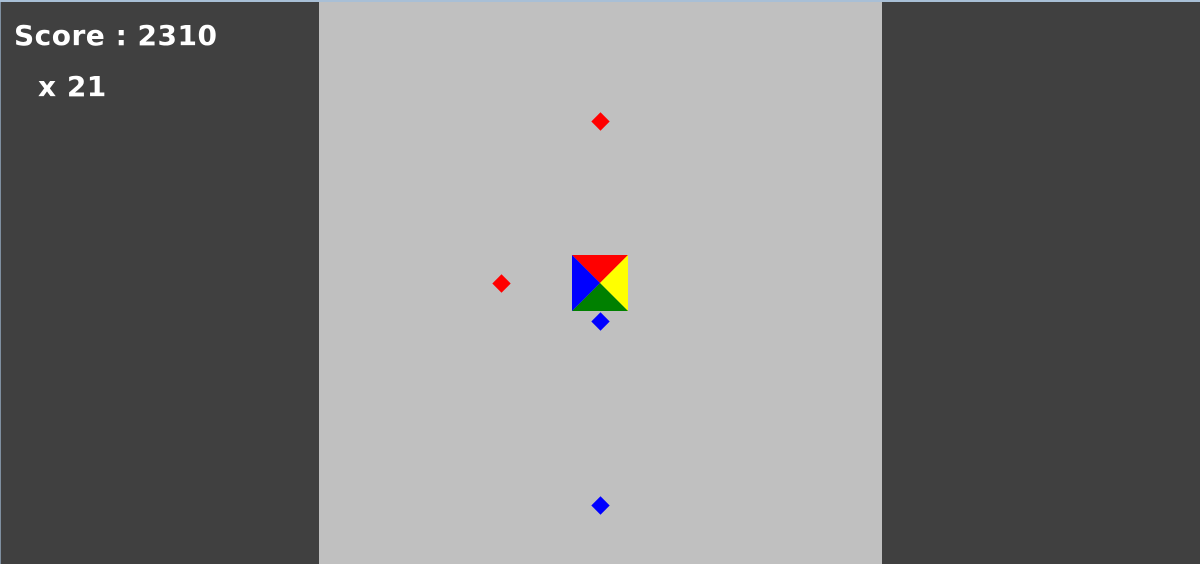  What do you see at coordinates (600, 321) in the screenshot?
I see `pickup-blue-near` at bounding box center [600, 321].